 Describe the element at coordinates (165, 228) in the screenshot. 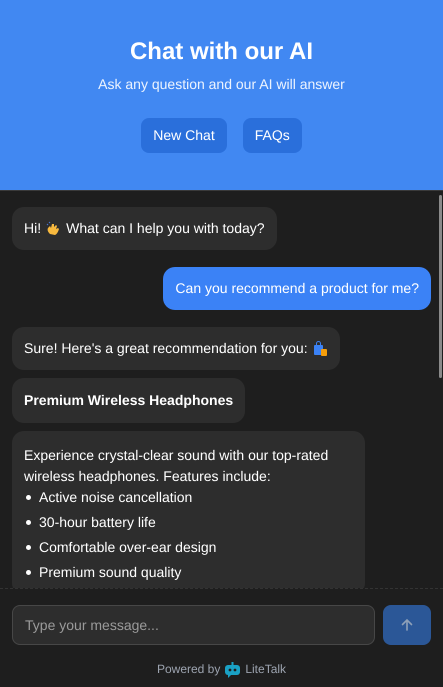

I see `message-text: What can I help you with today?` at that location.